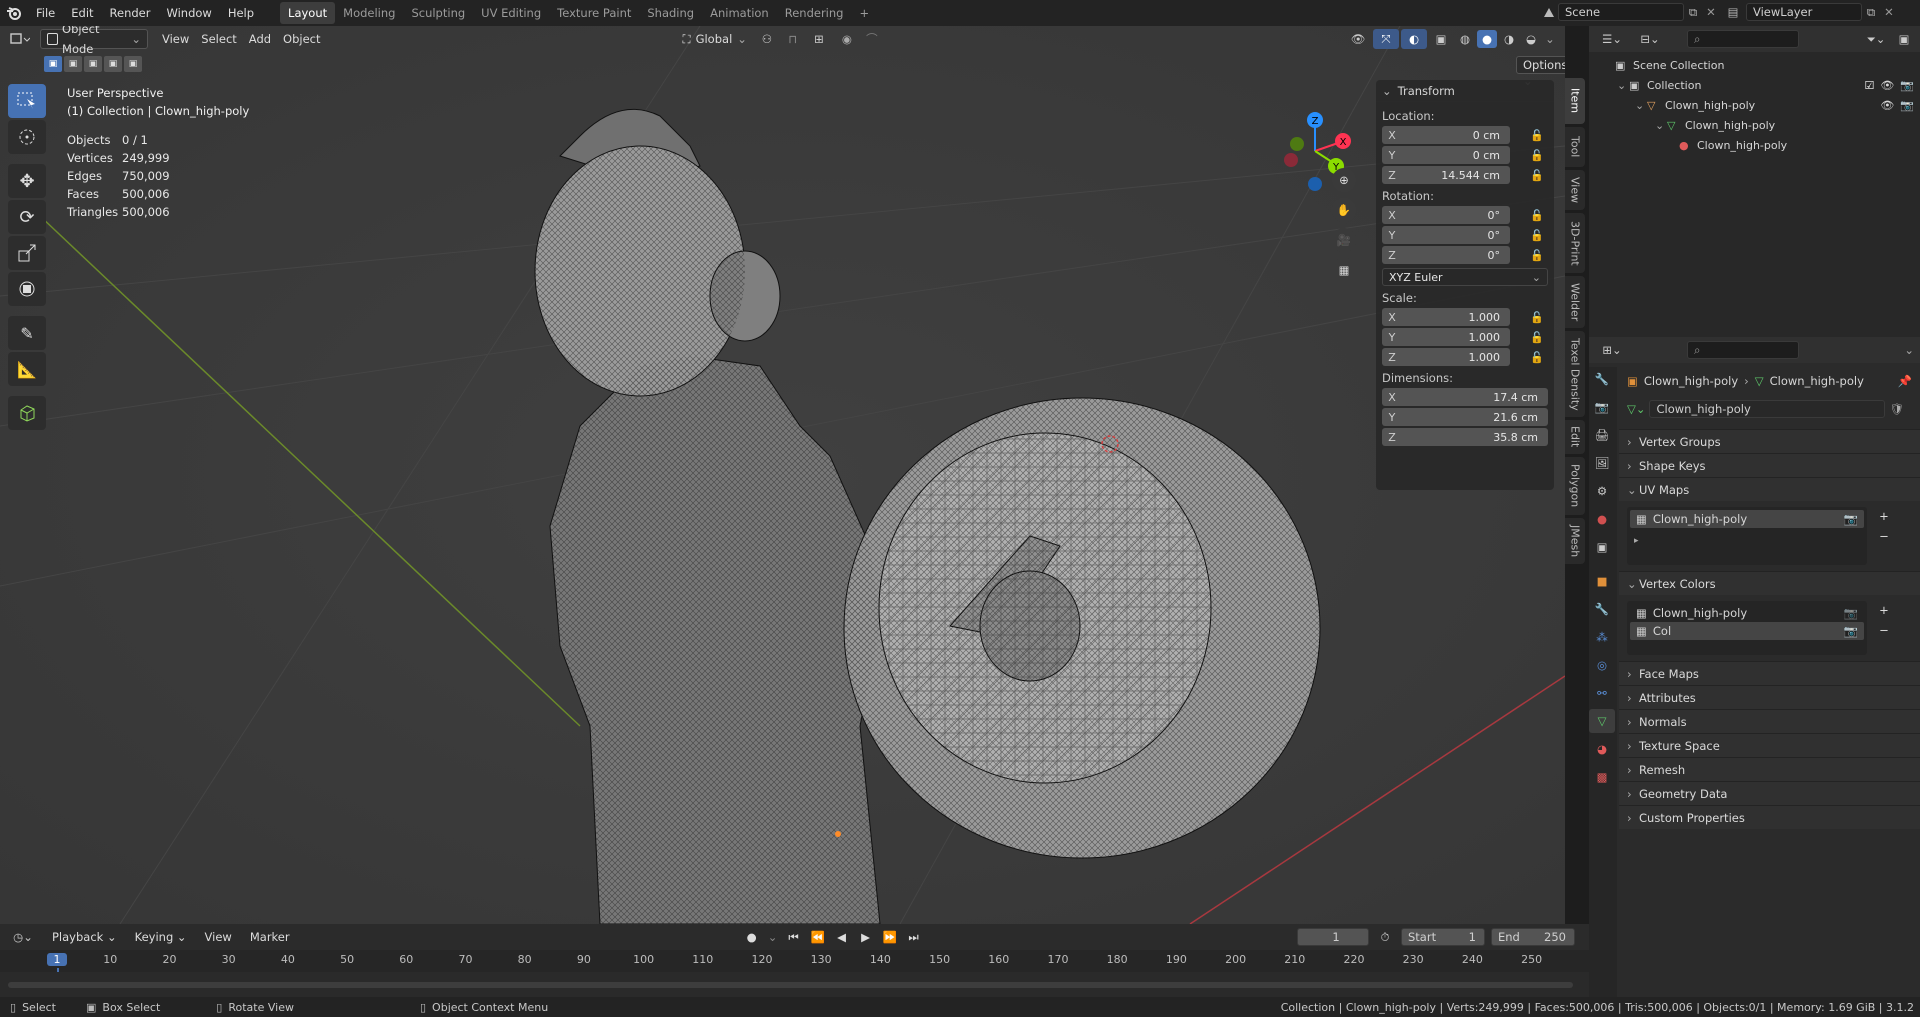 This screenshot has height=1017, width=1920. Describe the element at coordinates (1769, 697) in the screenshot. I see `panel-attributes: › Attributes` at that location.